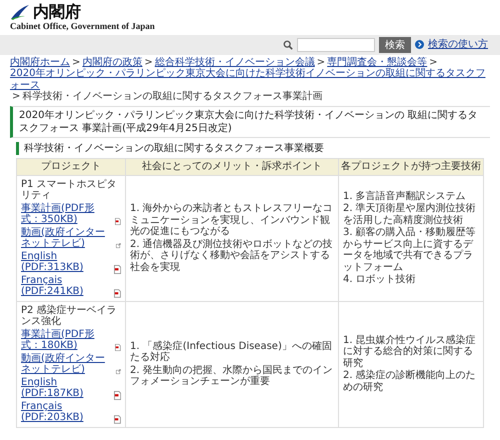  What do you see at coordinates (69, 316) in the screenshot?
I see `project-name: P2 感染症サーベイランス強化` at bounding box center [69, 316].